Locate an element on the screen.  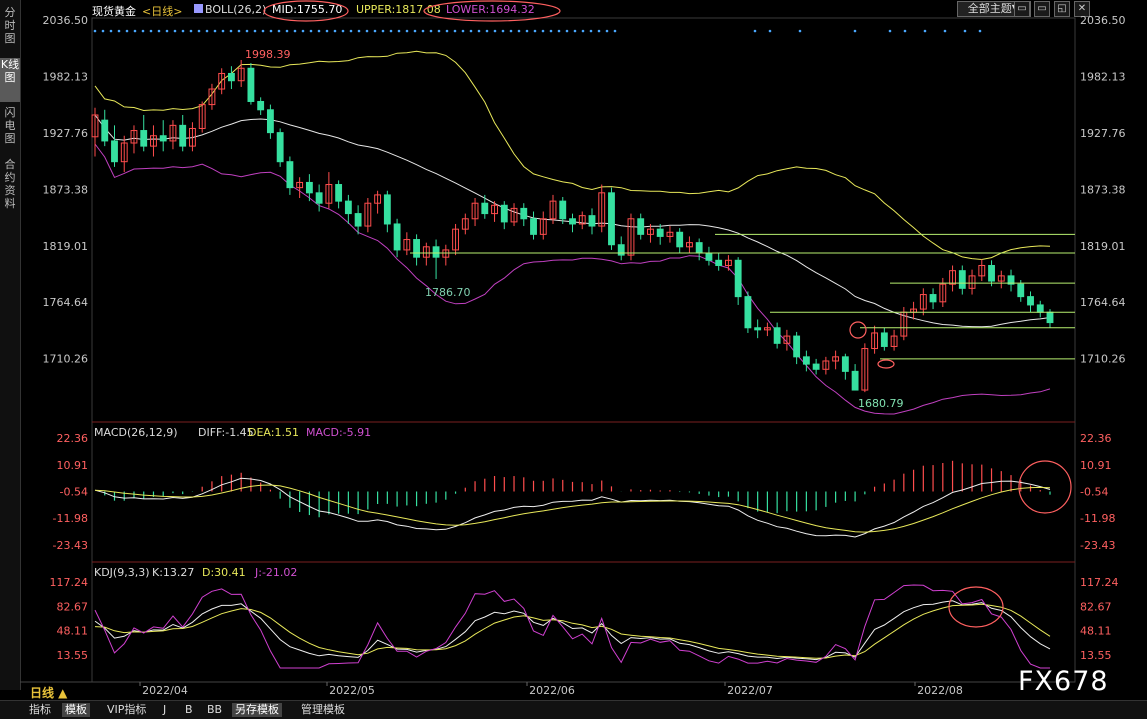
kdj-d-value: D:30.41 is located at coordinates (224, 572).